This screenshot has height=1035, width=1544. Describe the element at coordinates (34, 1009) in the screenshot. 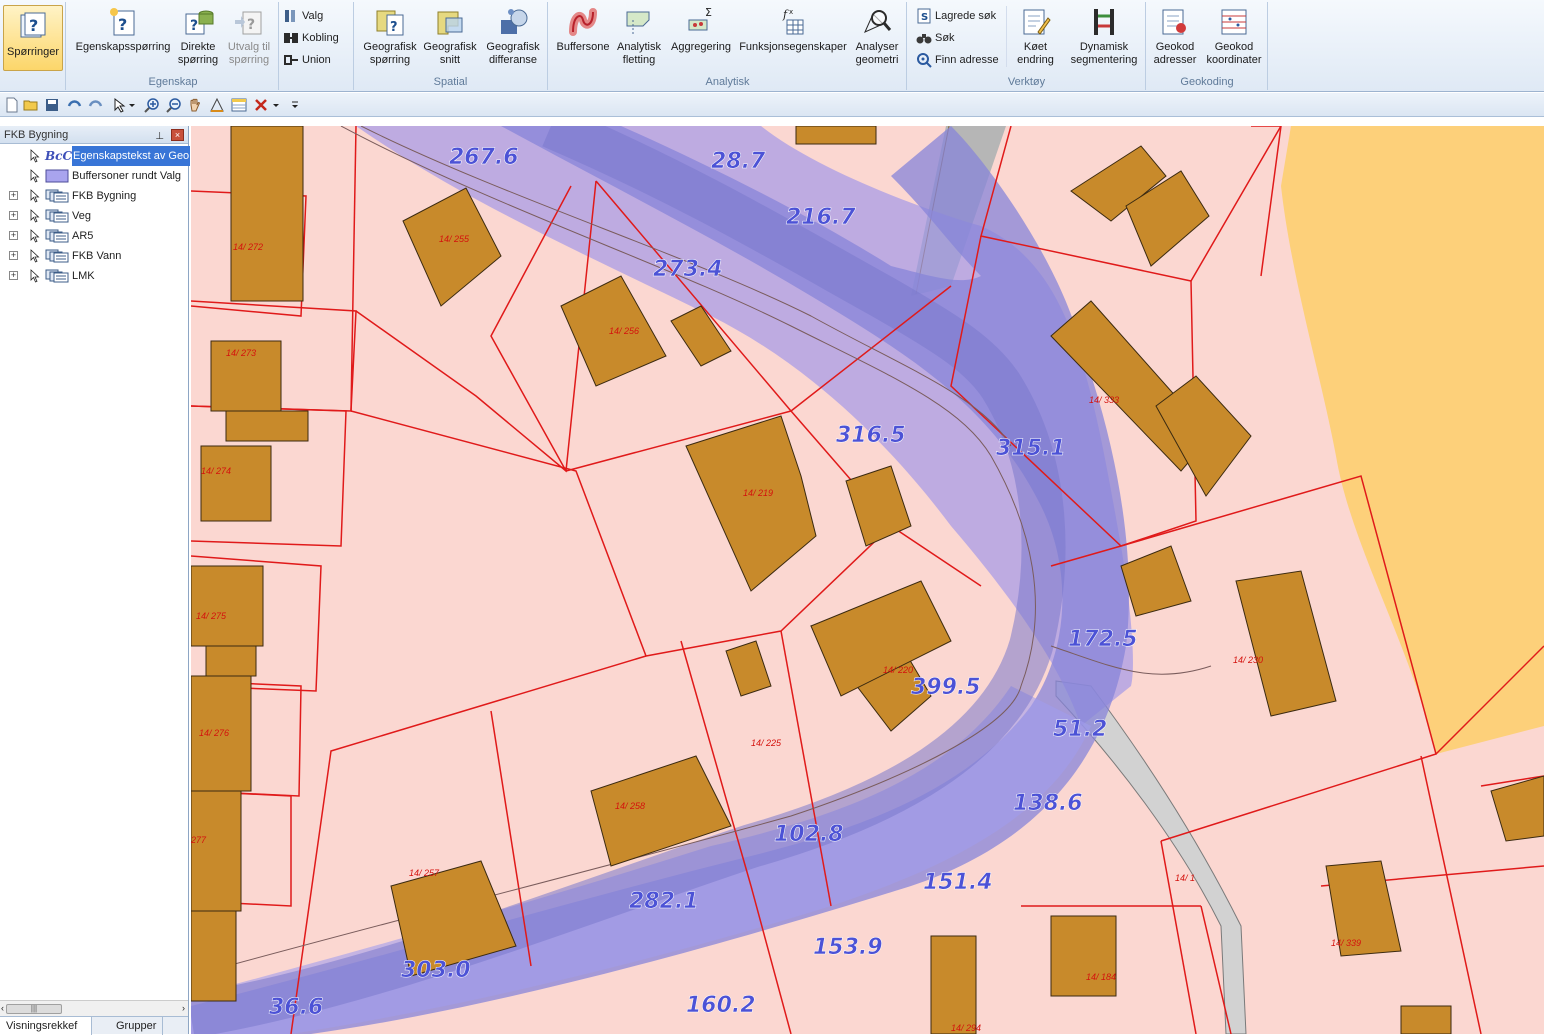

I see `scrollbar-thumb: |||` at that location.